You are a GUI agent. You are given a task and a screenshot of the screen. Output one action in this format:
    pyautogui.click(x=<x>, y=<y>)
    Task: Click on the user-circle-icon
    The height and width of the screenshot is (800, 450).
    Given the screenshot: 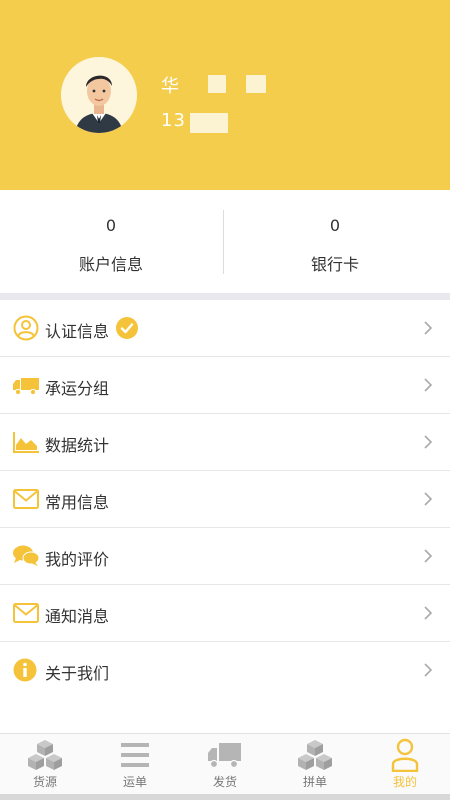 What is the action you would take?
    pyautogui.click(x=26, y=328)
    